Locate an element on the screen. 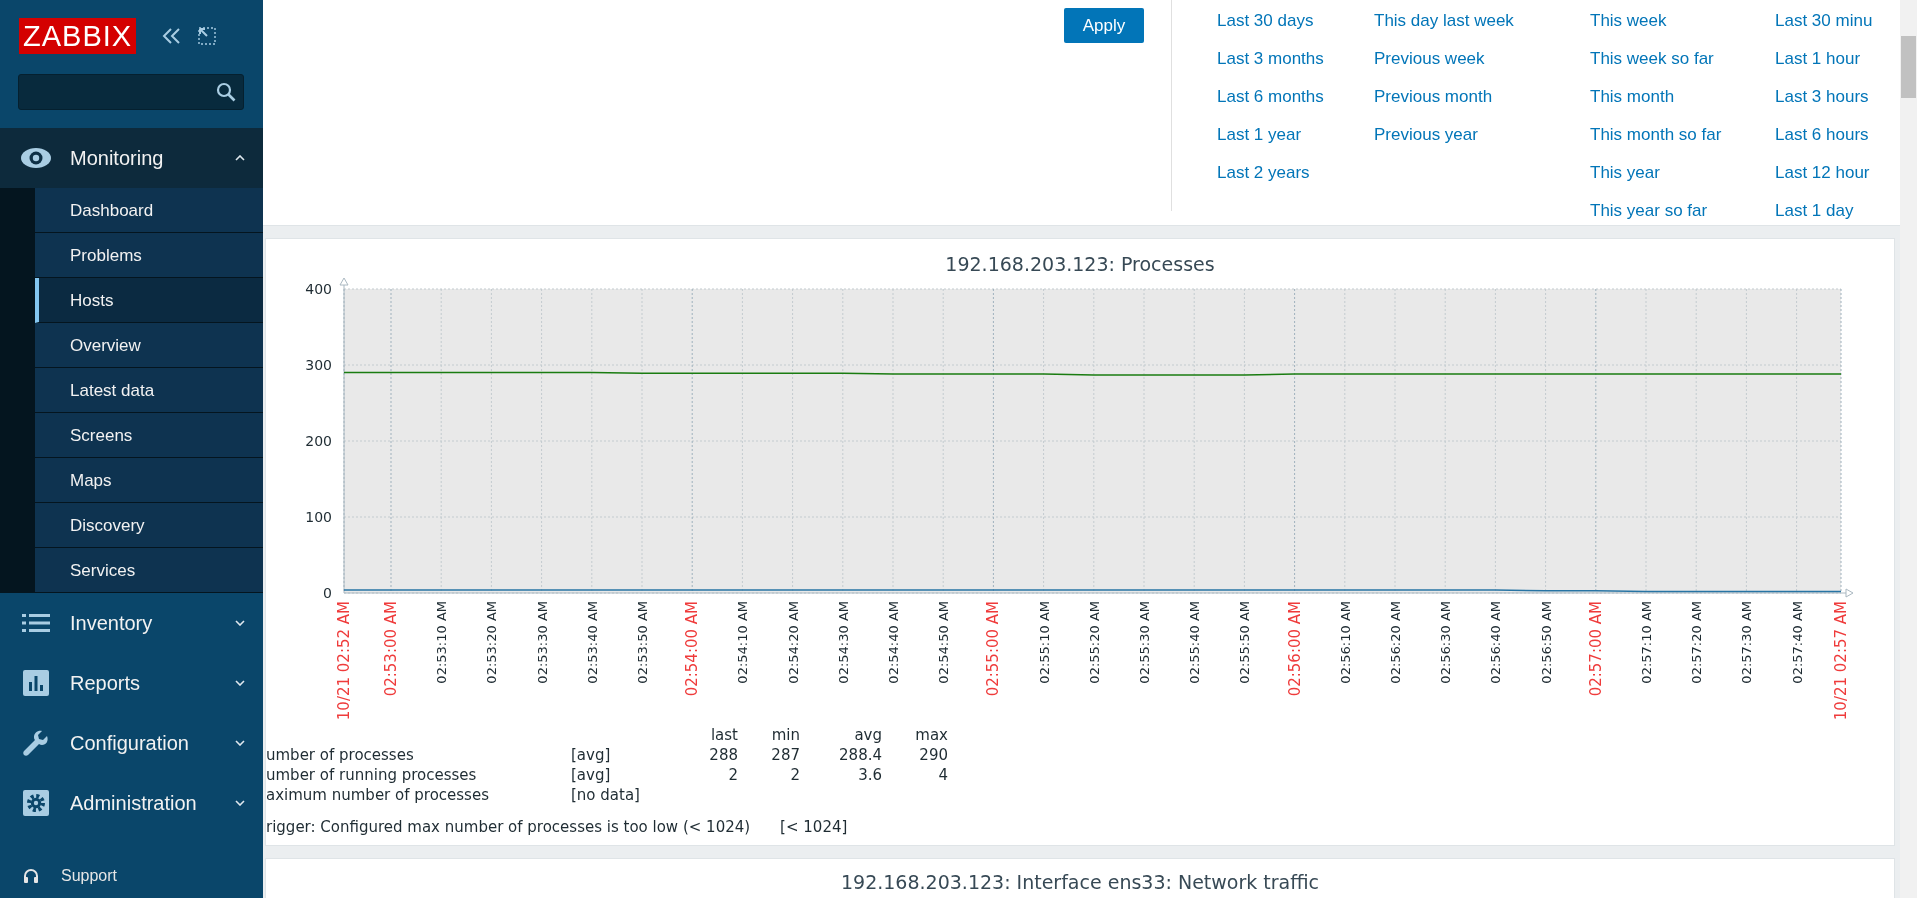 The image size is (1917, 898). time-range-link: This month is located at coordinates (1682, 97).